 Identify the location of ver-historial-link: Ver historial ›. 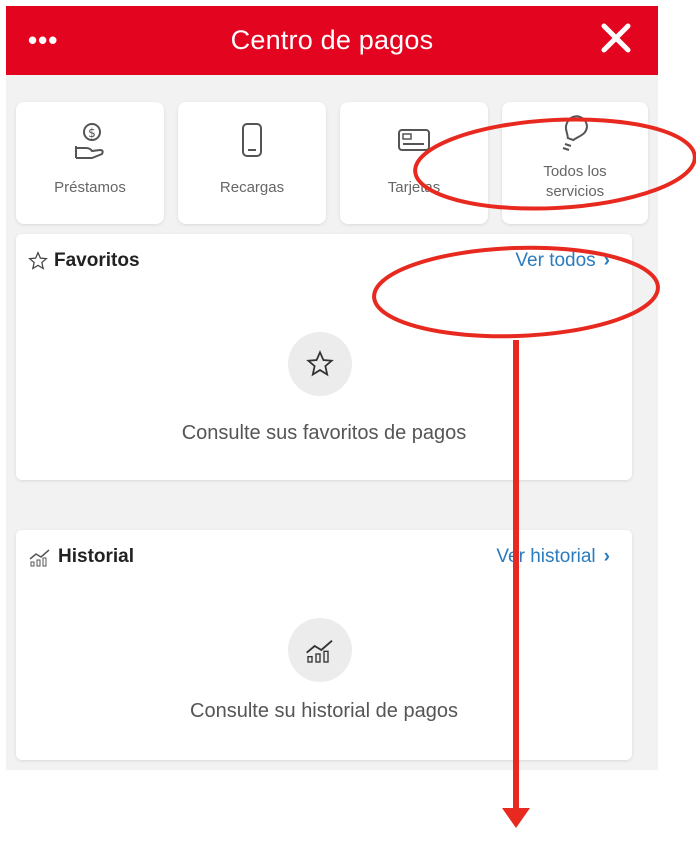
(553, 557).